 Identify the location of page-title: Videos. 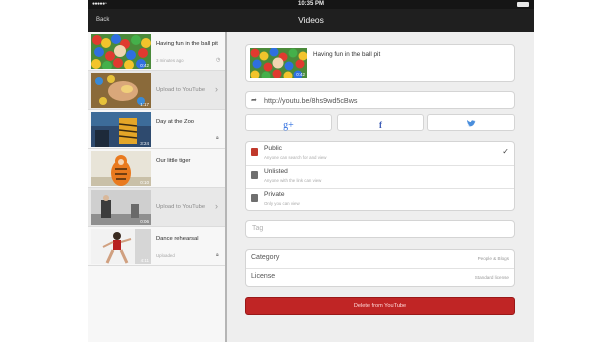
(311, 20).